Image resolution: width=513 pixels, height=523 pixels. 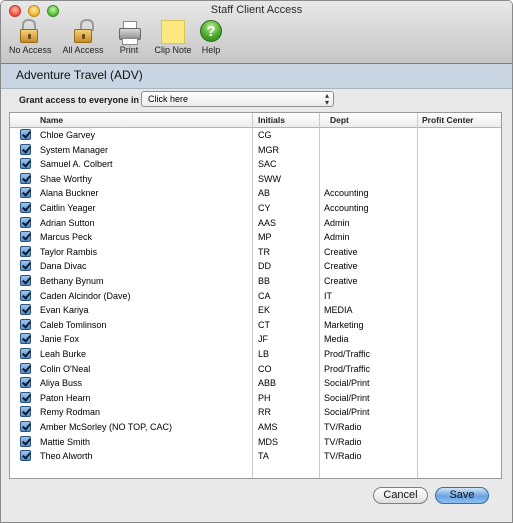 What do you see at coordinates (65, 368) in the screenshot?
I see `staff-name: Colin O'Neal` at bounding box center [65, 368].